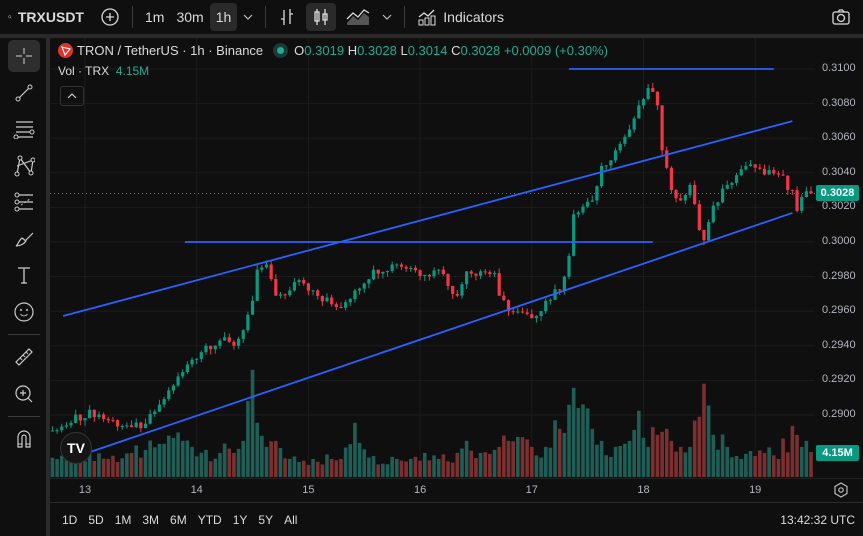 This screenshot has height=536, width=863. Describe the element at coordinates (123, 520) in the screenshot. I see `range-1m: 1M` at that location.